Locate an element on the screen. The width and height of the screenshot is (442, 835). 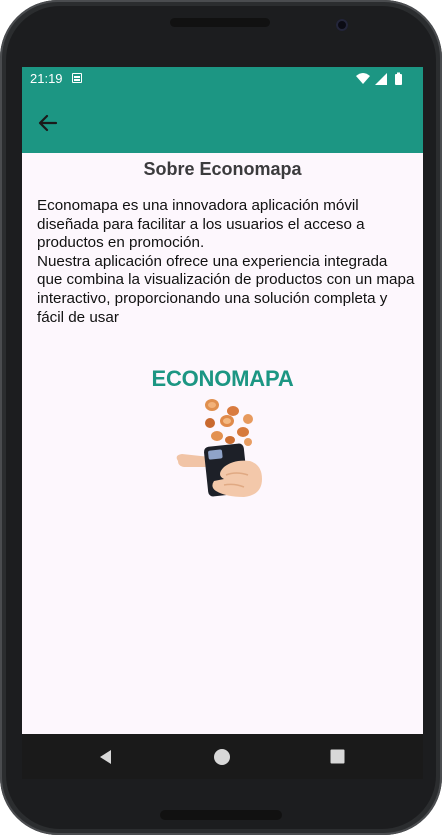
nav-recents-button is located at coordinates (337, 756).